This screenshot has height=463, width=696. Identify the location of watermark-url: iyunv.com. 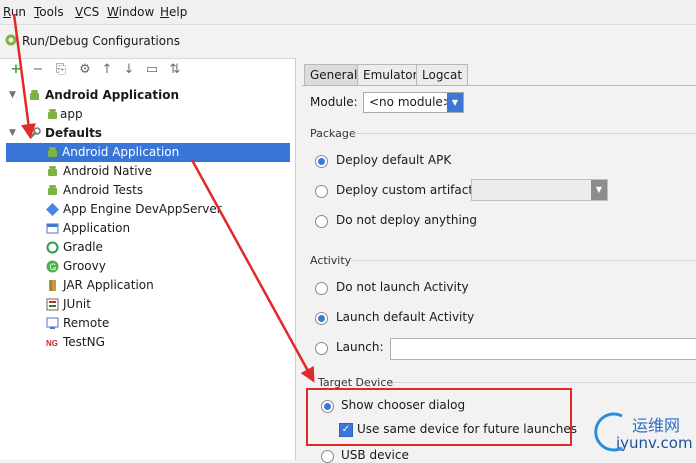
(654, 443).